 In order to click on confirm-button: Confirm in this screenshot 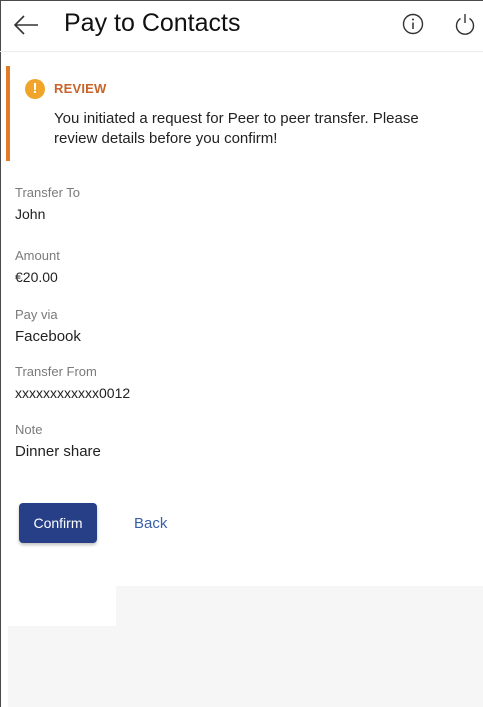, I will do `click(58, 523)`.